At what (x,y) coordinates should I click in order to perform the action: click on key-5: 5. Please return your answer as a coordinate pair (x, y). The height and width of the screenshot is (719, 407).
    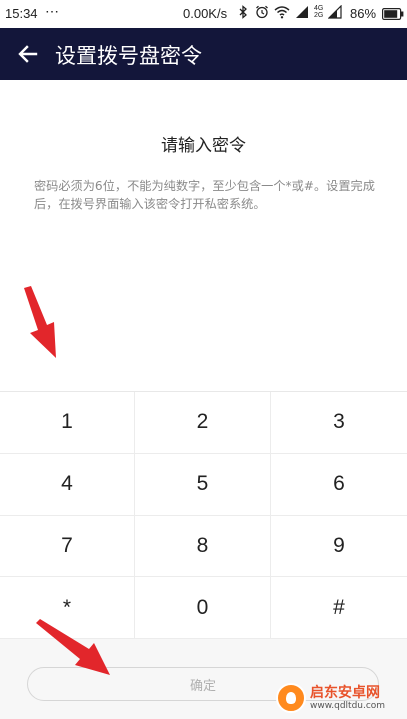
    Looking at the image, I should click on (203, 484).